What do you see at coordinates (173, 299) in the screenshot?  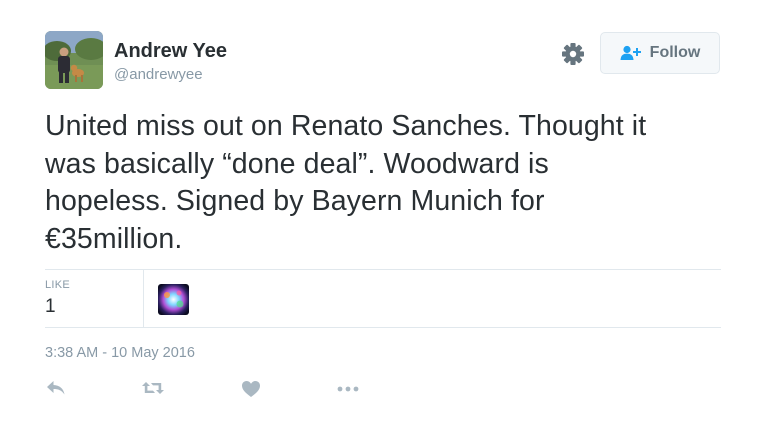 I see `liker-avatar` at bounding box center [173, 299].